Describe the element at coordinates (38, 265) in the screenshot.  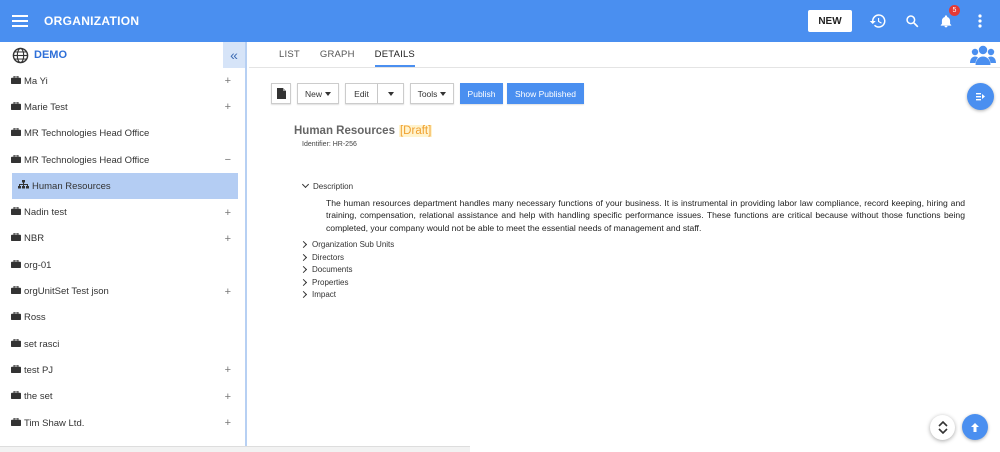
I see `sidebar-item-label: org-01` at that location.